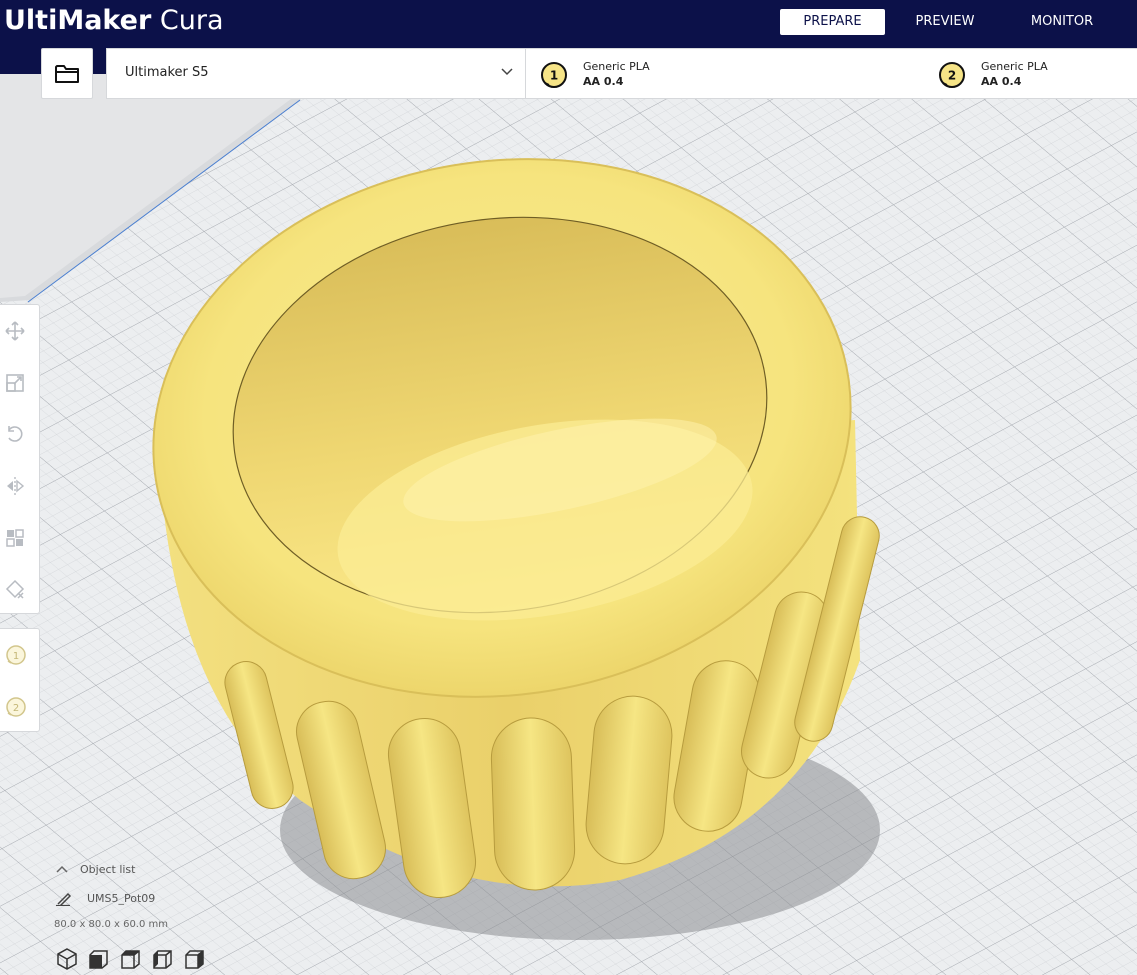  I want to click on tab-prepare: PREPARE, so click(832, 22).